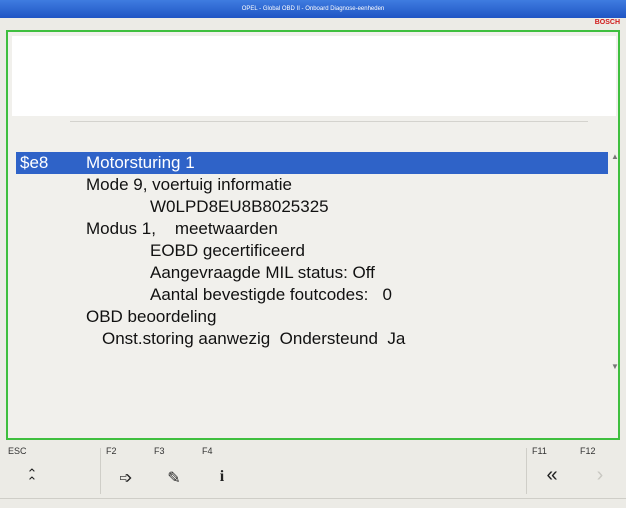  I want to click on f12-button: F12 ›, so click(600, 471).